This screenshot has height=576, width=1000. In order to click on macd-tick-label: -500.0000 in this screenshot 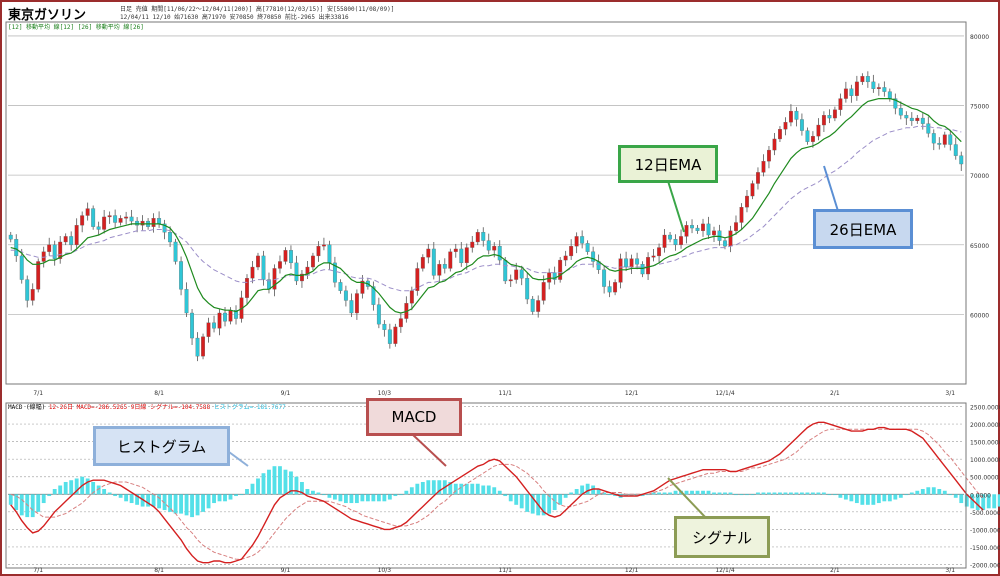, I will do `click(985, 513)`.